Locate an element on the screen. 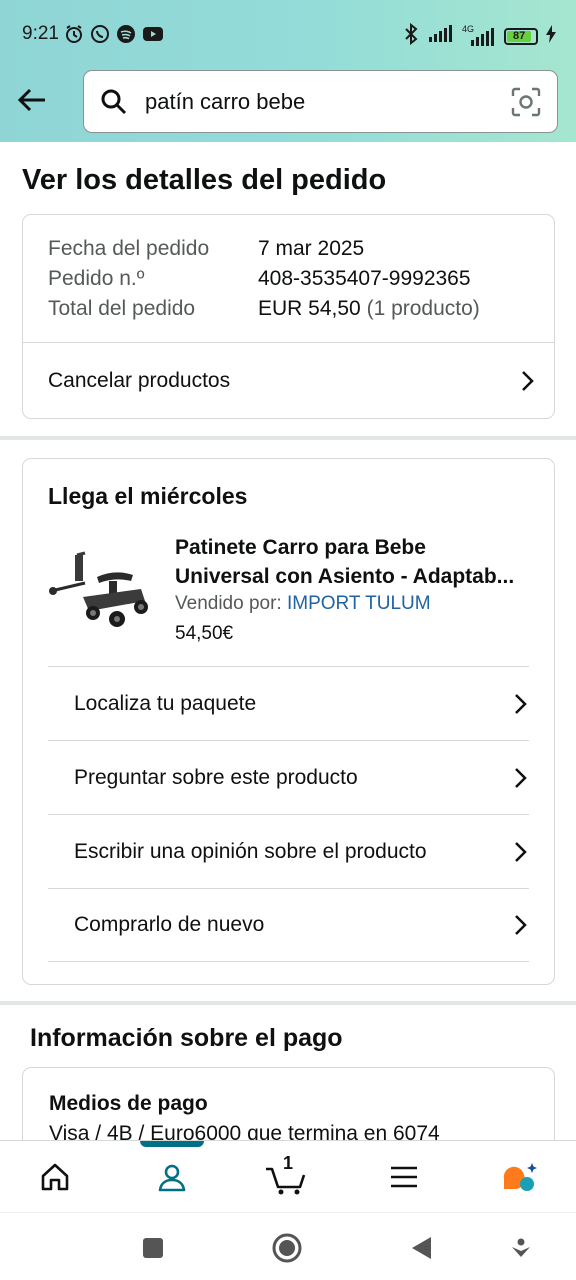 This screenshot has width=576, height=1280. alarm-icon is located at coordinates (74, 36).